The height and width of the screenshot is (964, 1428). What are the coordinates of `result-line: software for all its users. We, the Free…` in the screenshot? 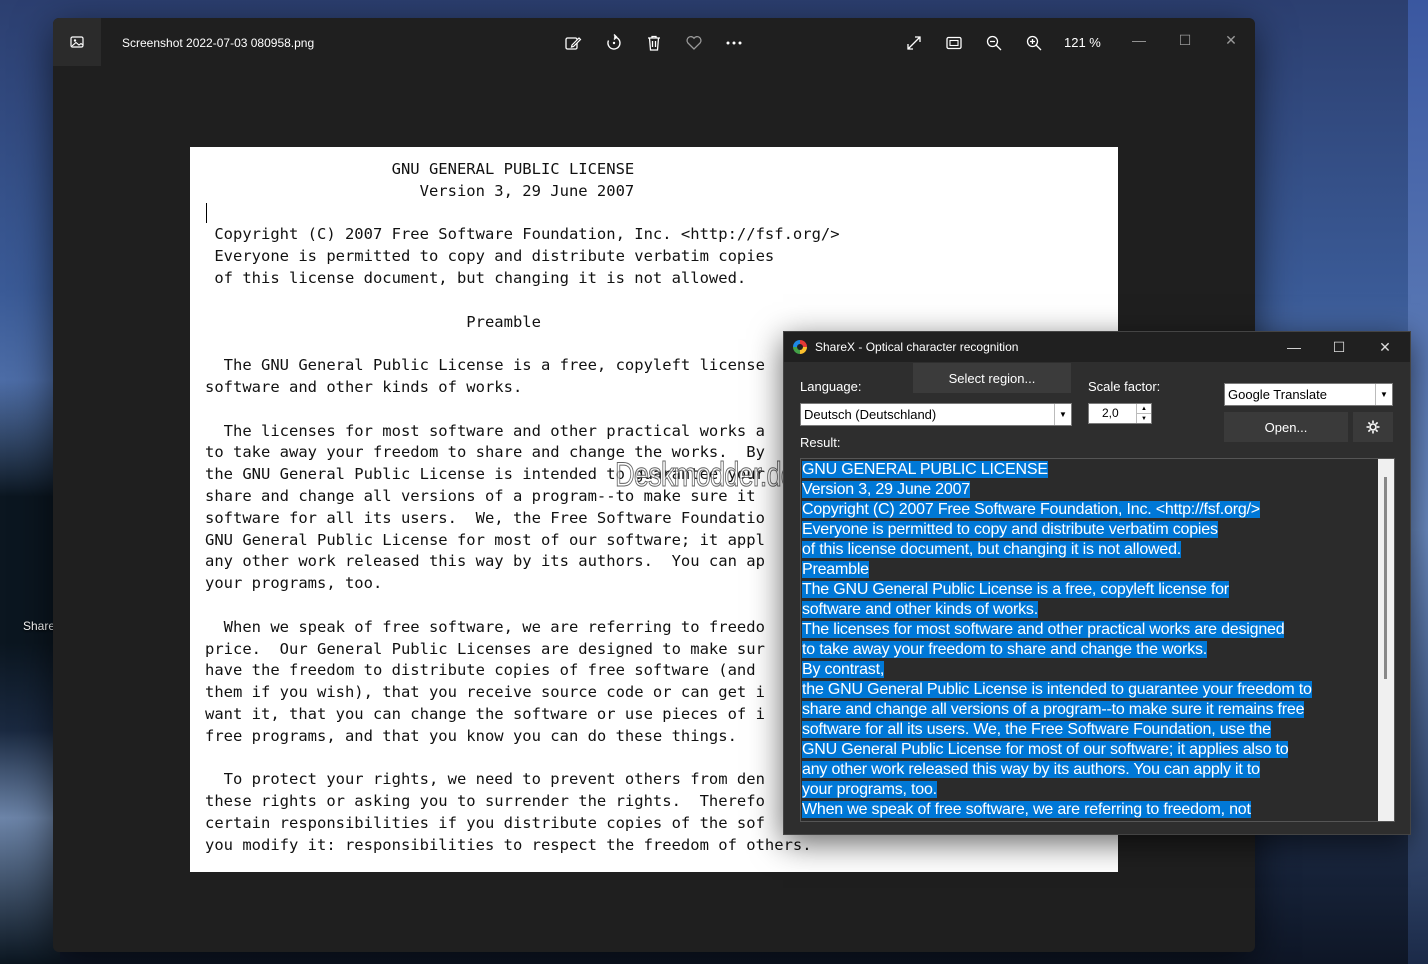 It's located at (1088, 730).